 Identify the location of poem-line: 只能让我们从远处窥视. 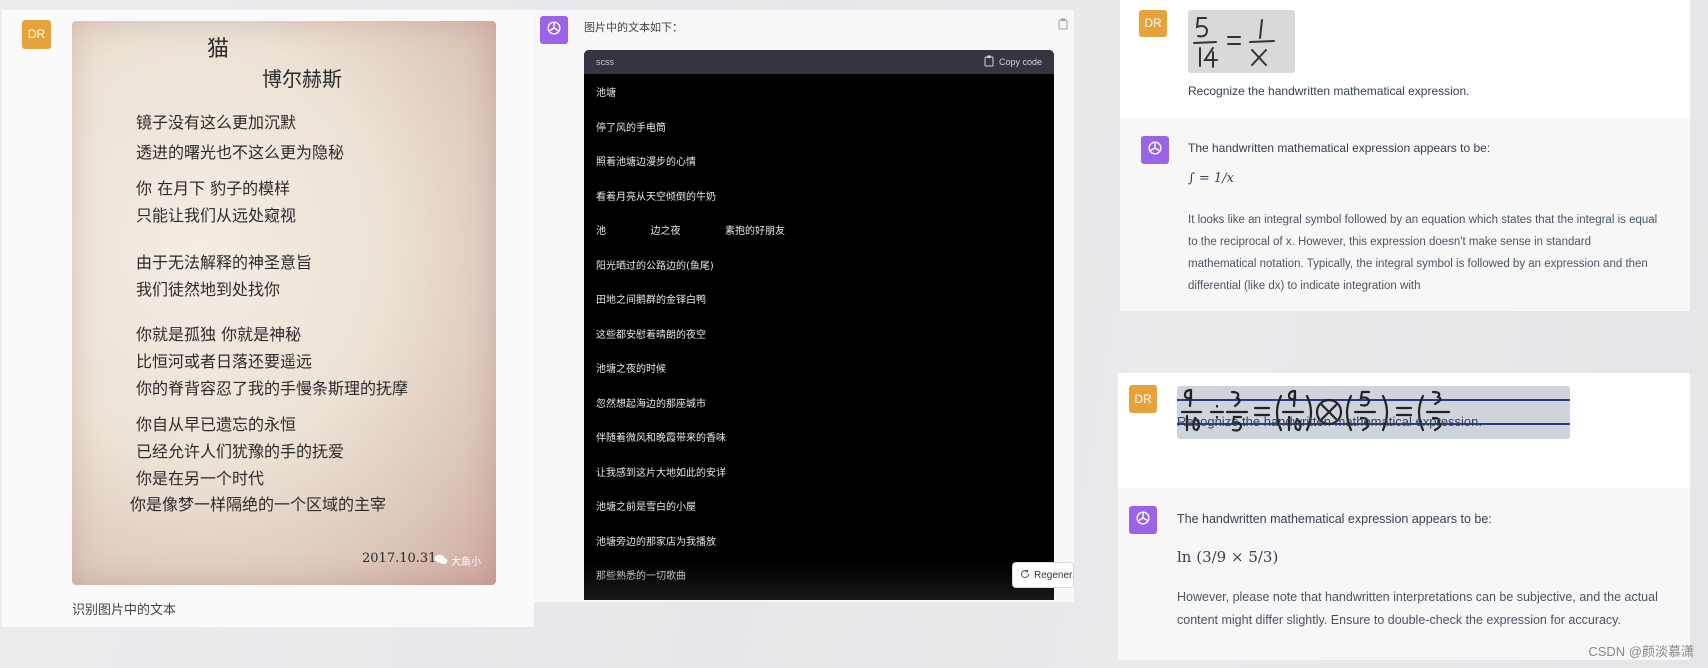
(216, 215).